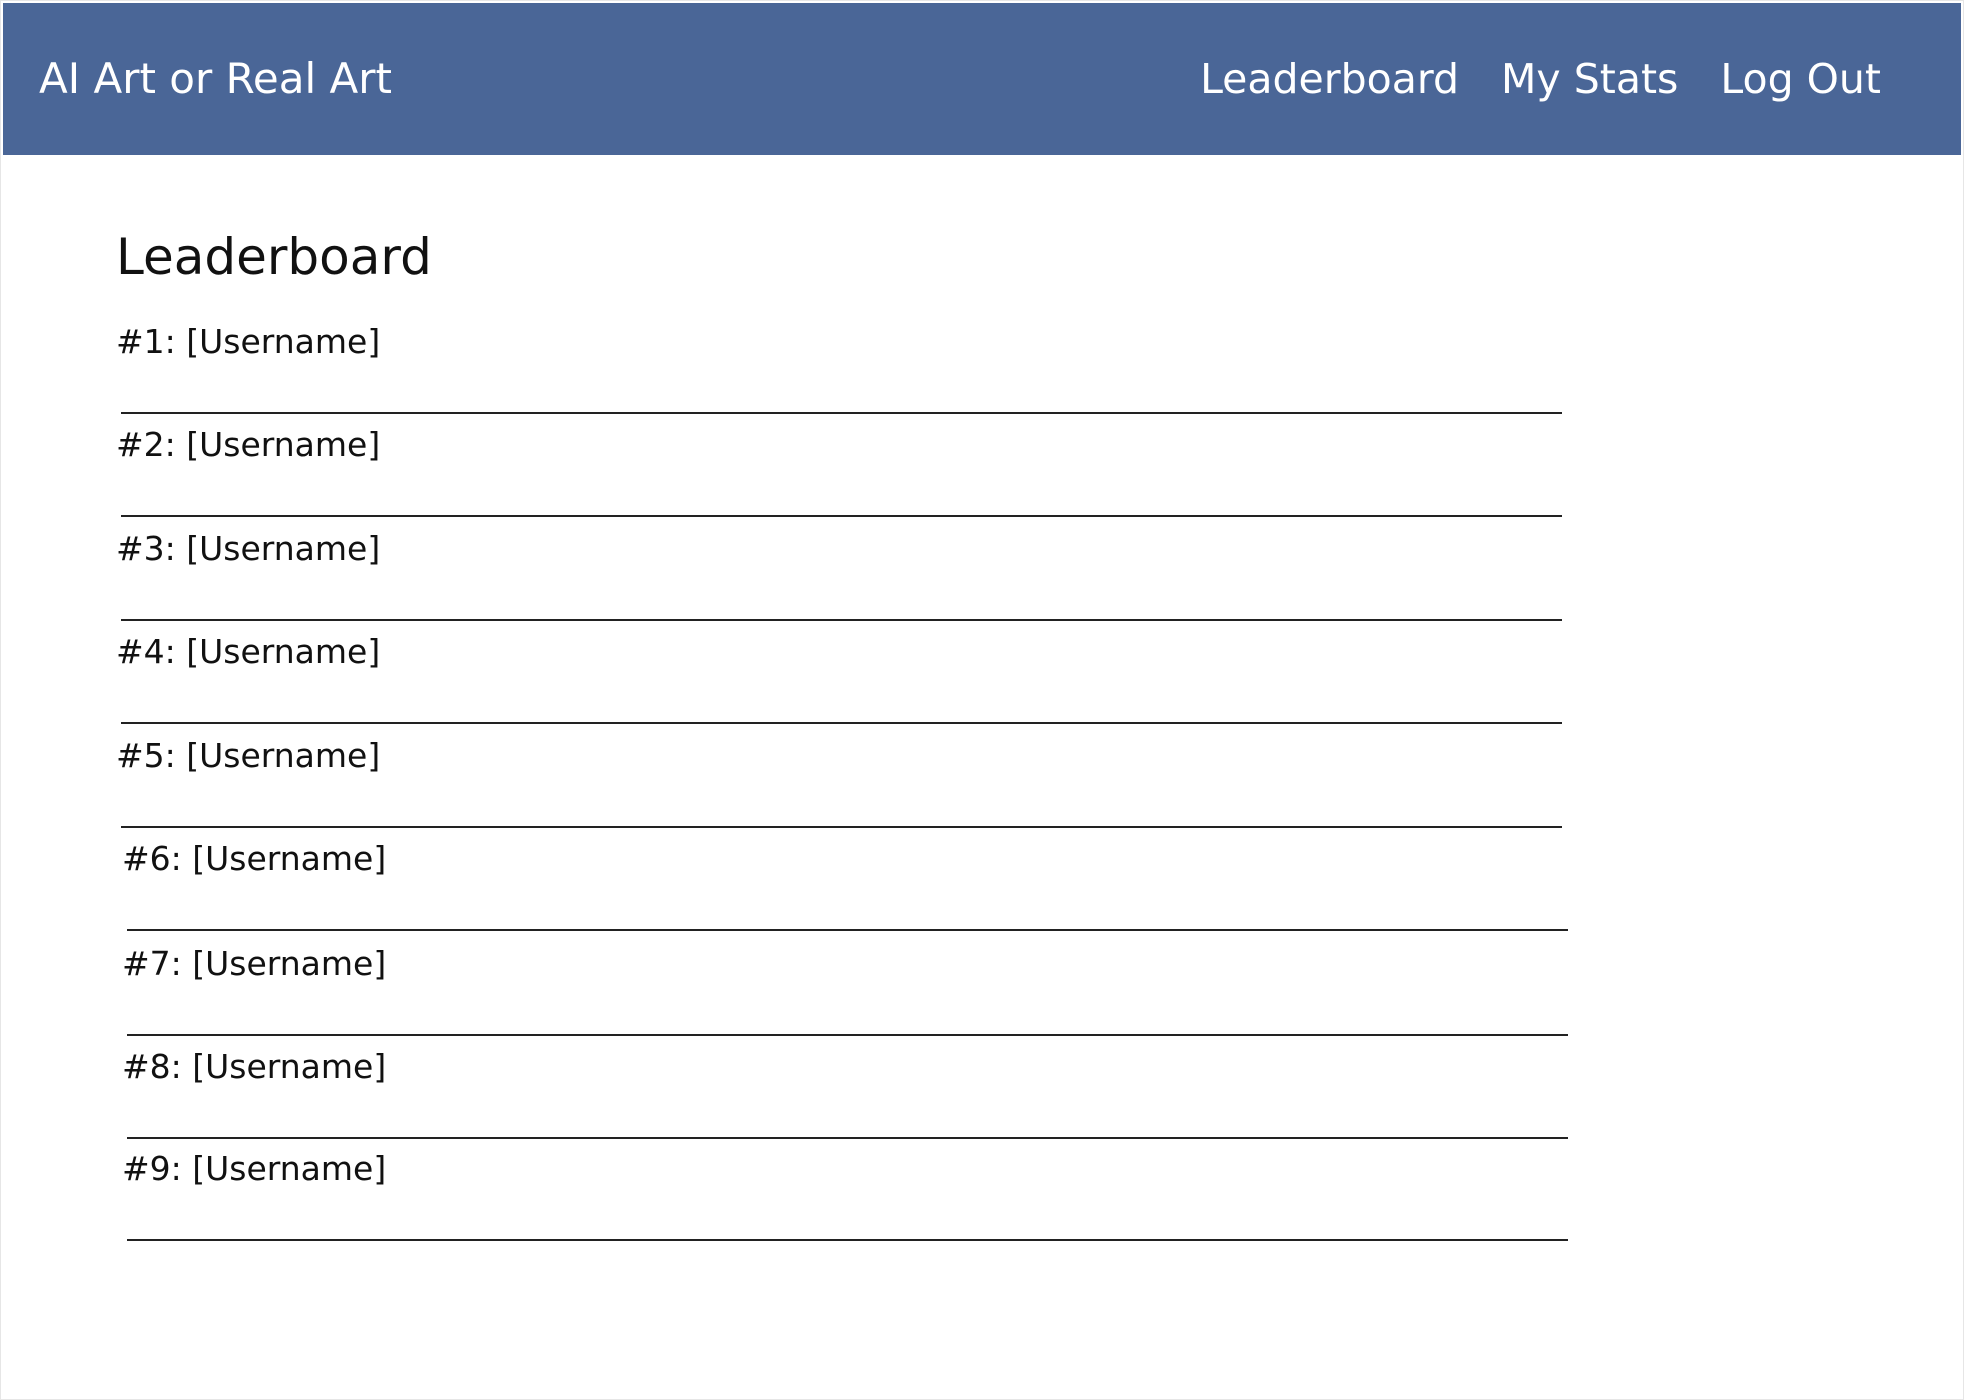  What do you see at coordinates (248, 548) in the screenshot?
I see `leaderboard-entry-text: #3: [Username]` at bounding box center [248, 548].